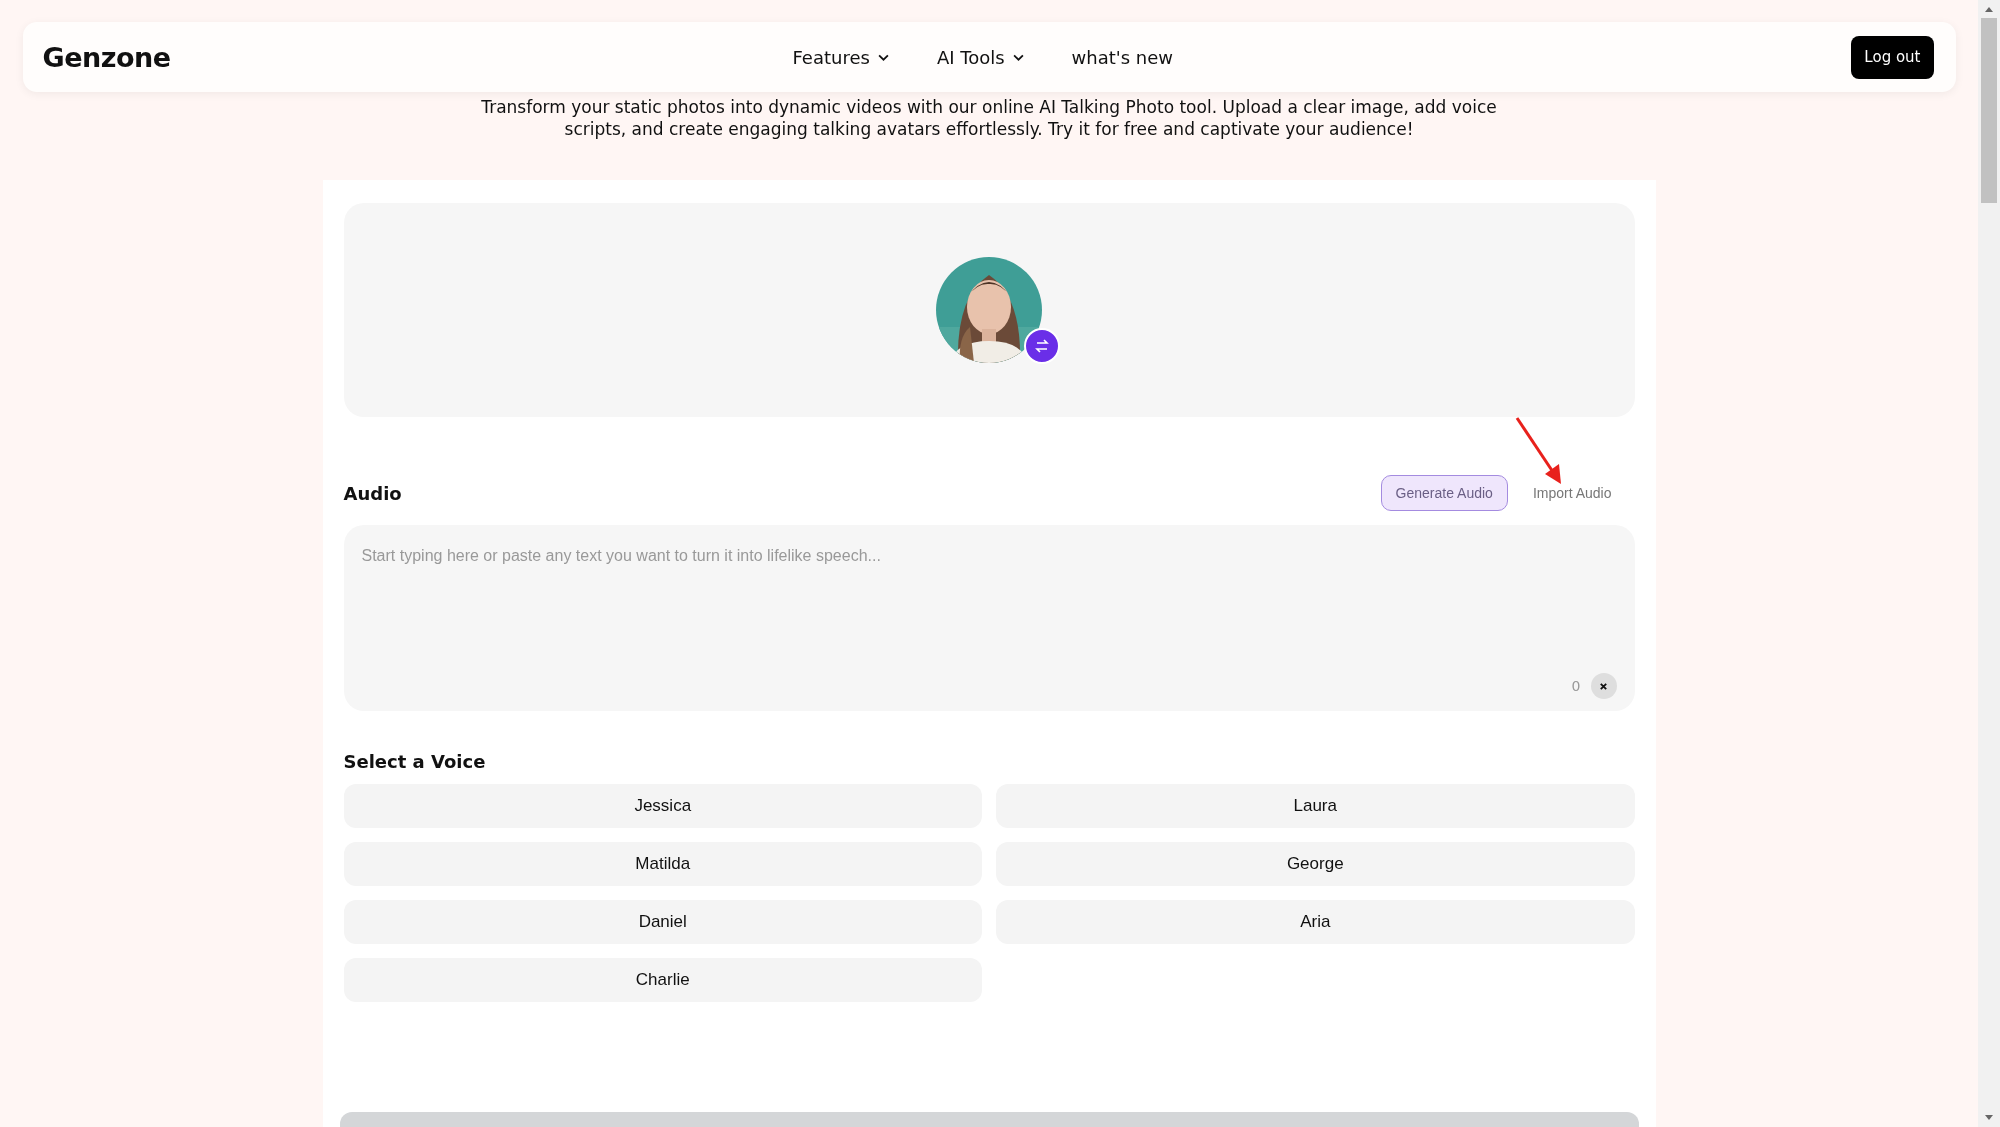  Describe the element at coordinates (980, 57) in the screenshot. I see `nav-link: AI Tools` at that location.